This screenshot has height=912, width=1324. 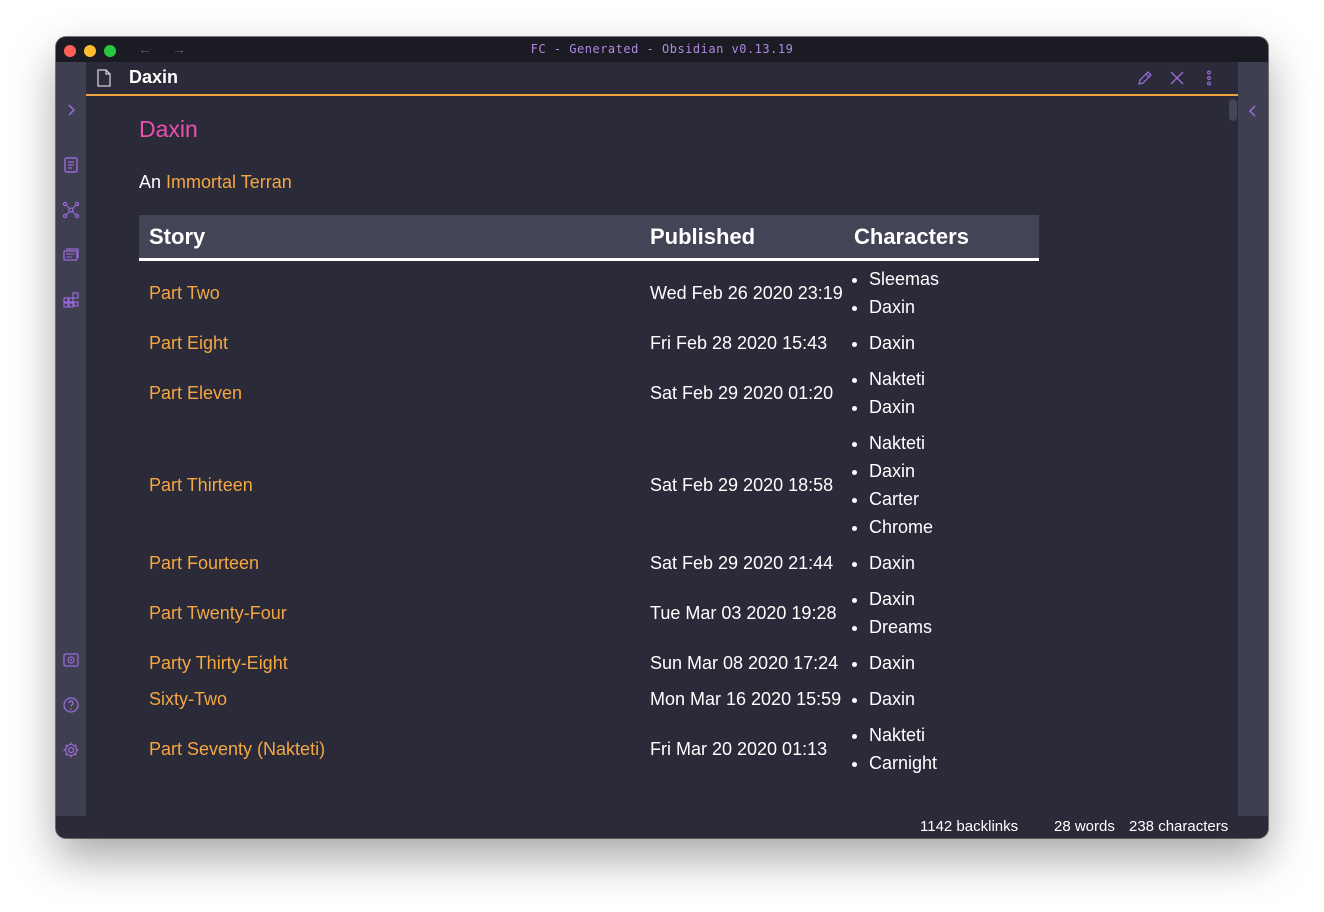 I want to click on templates-icon, so click(x=71, y=255).